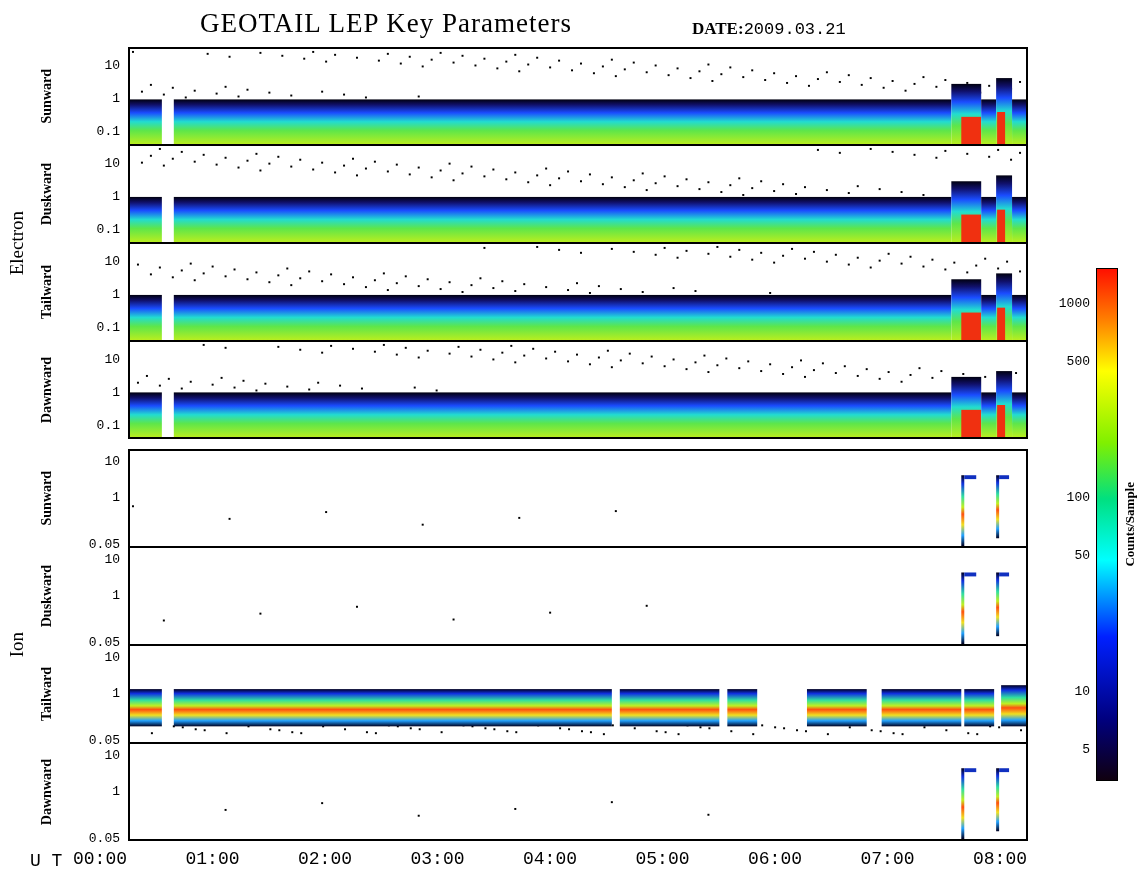  I want to click on colorbar-tick-label: 100, so click(1078, 497).